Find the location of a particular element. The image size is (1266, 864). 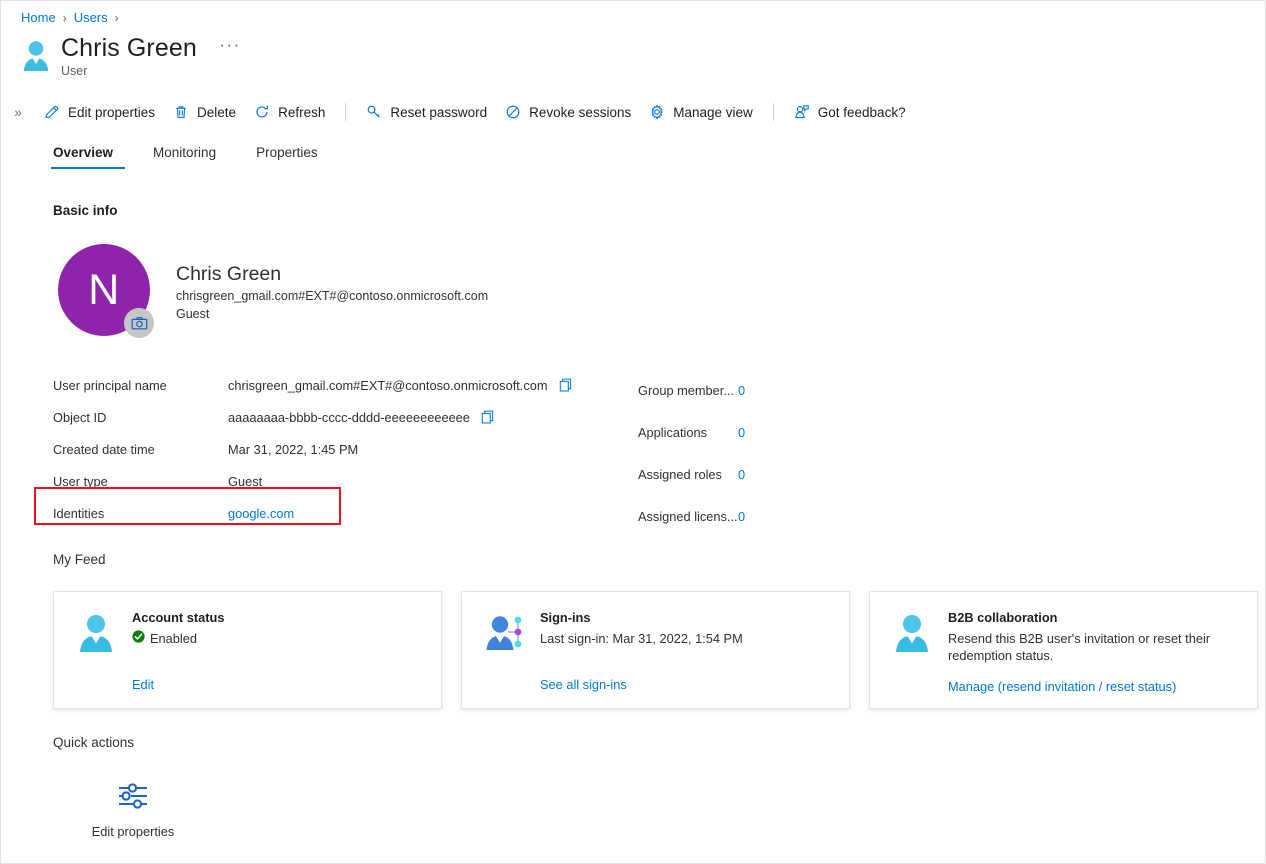

edit-properties-button: Edit properties is located at coordinates (99, 112).